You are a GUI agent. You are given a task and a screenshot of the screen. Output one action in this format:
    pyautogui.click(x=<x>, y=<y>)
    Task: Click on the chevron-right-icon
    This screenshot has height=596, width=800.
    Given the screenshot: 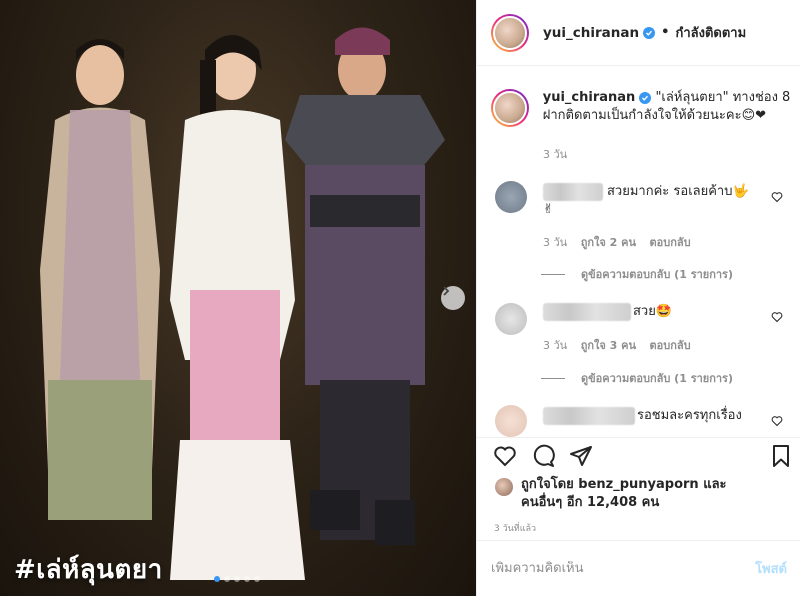 What is the action you would take?
    pyautogui.click(x=446, y=291)
    